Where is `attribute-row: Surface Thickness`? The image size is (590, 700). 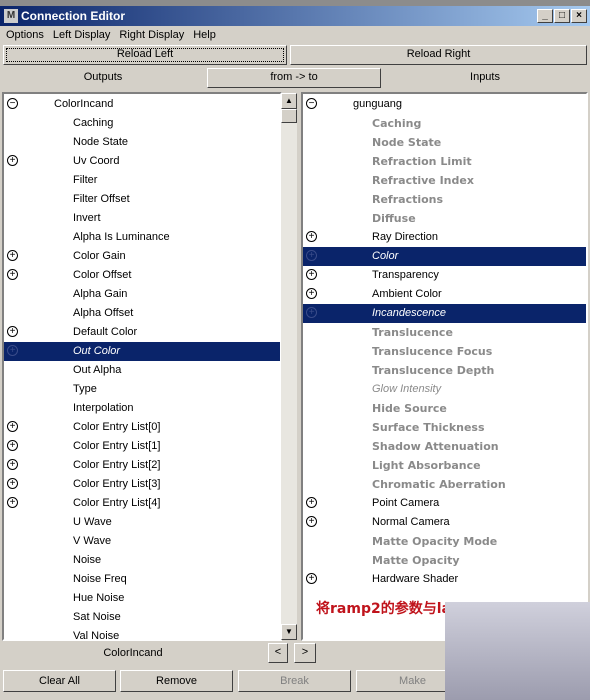
attribute-row: Surface Thickness is located at coordinates (444, 427).